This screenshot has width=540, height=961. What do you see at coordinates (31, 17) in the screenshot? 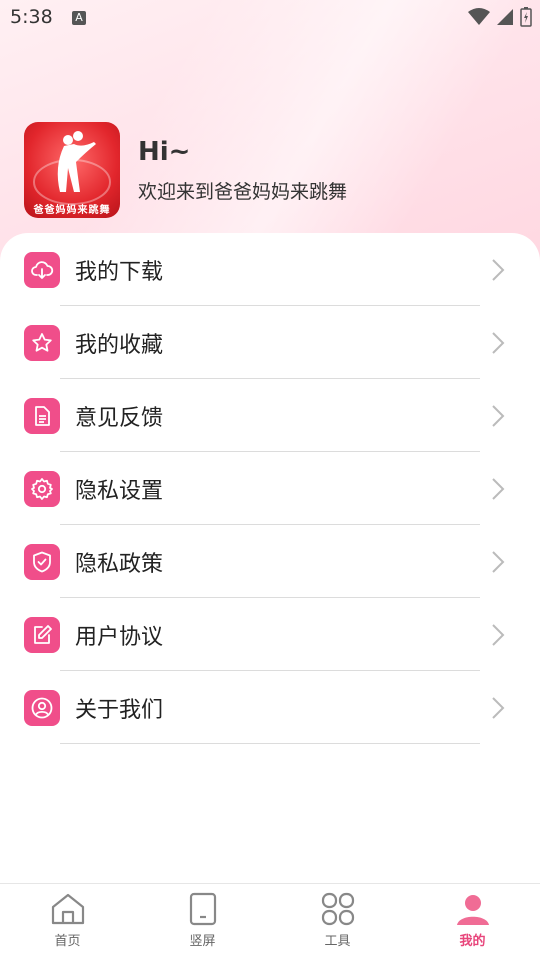
I see `status-time: 5:38` at bounding box center [31, 17].